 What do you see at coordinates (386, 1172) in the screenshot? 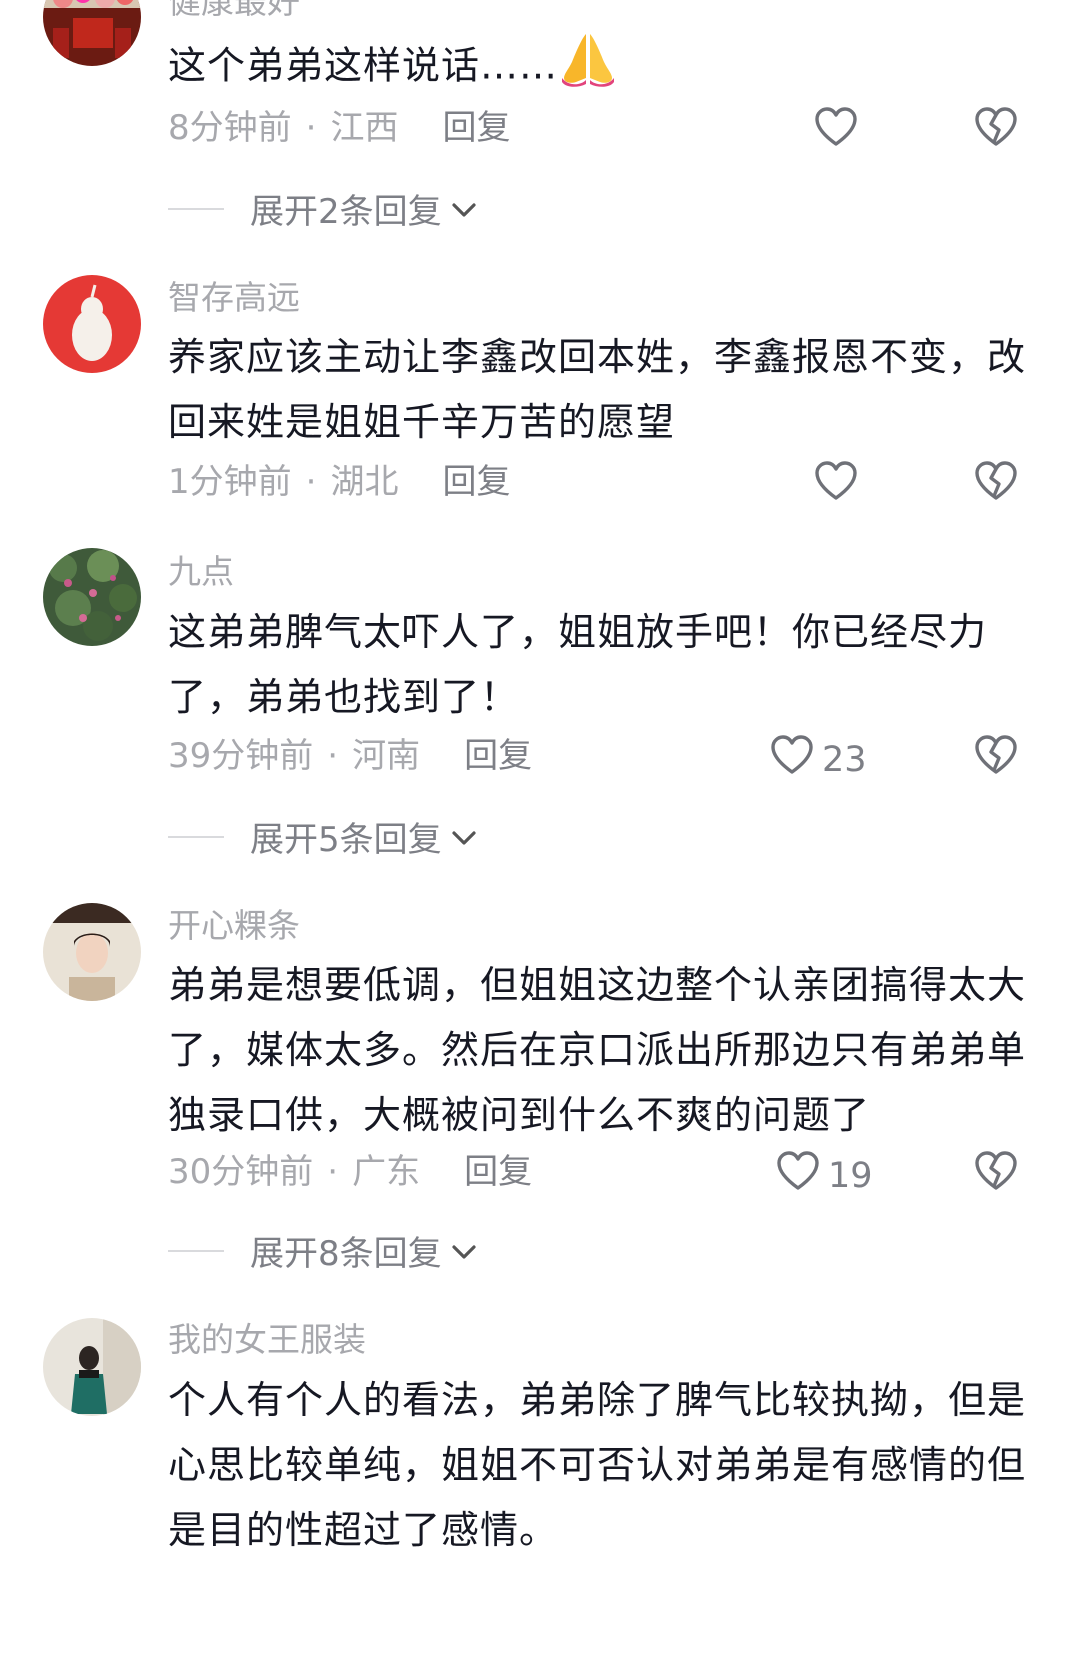
I see `comment-location: 广东` at bounding box center [386, 1172].